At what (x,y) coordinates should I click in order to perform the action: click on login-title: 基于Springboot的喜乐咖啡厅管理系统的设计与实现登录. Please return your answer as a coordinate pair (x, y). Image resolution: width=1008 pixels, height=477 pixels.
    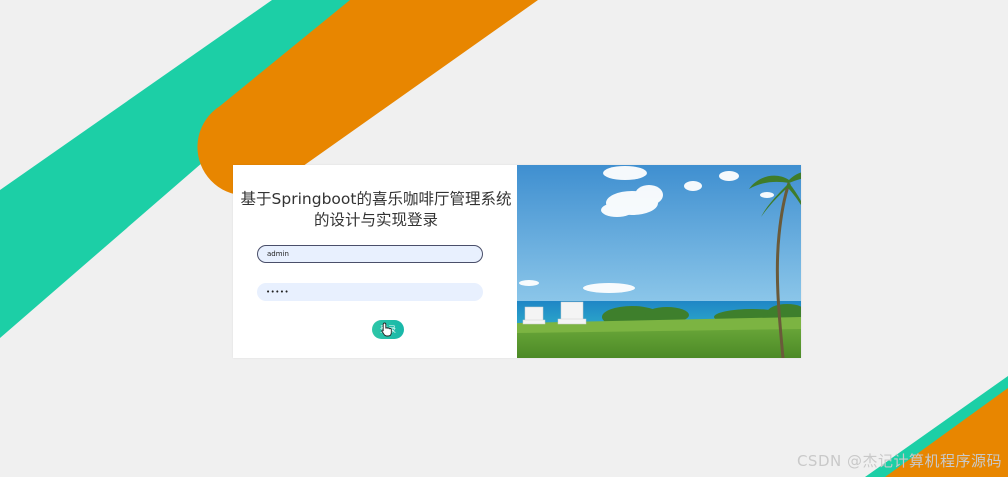
    Looking at the image, I should click on (376, 209).